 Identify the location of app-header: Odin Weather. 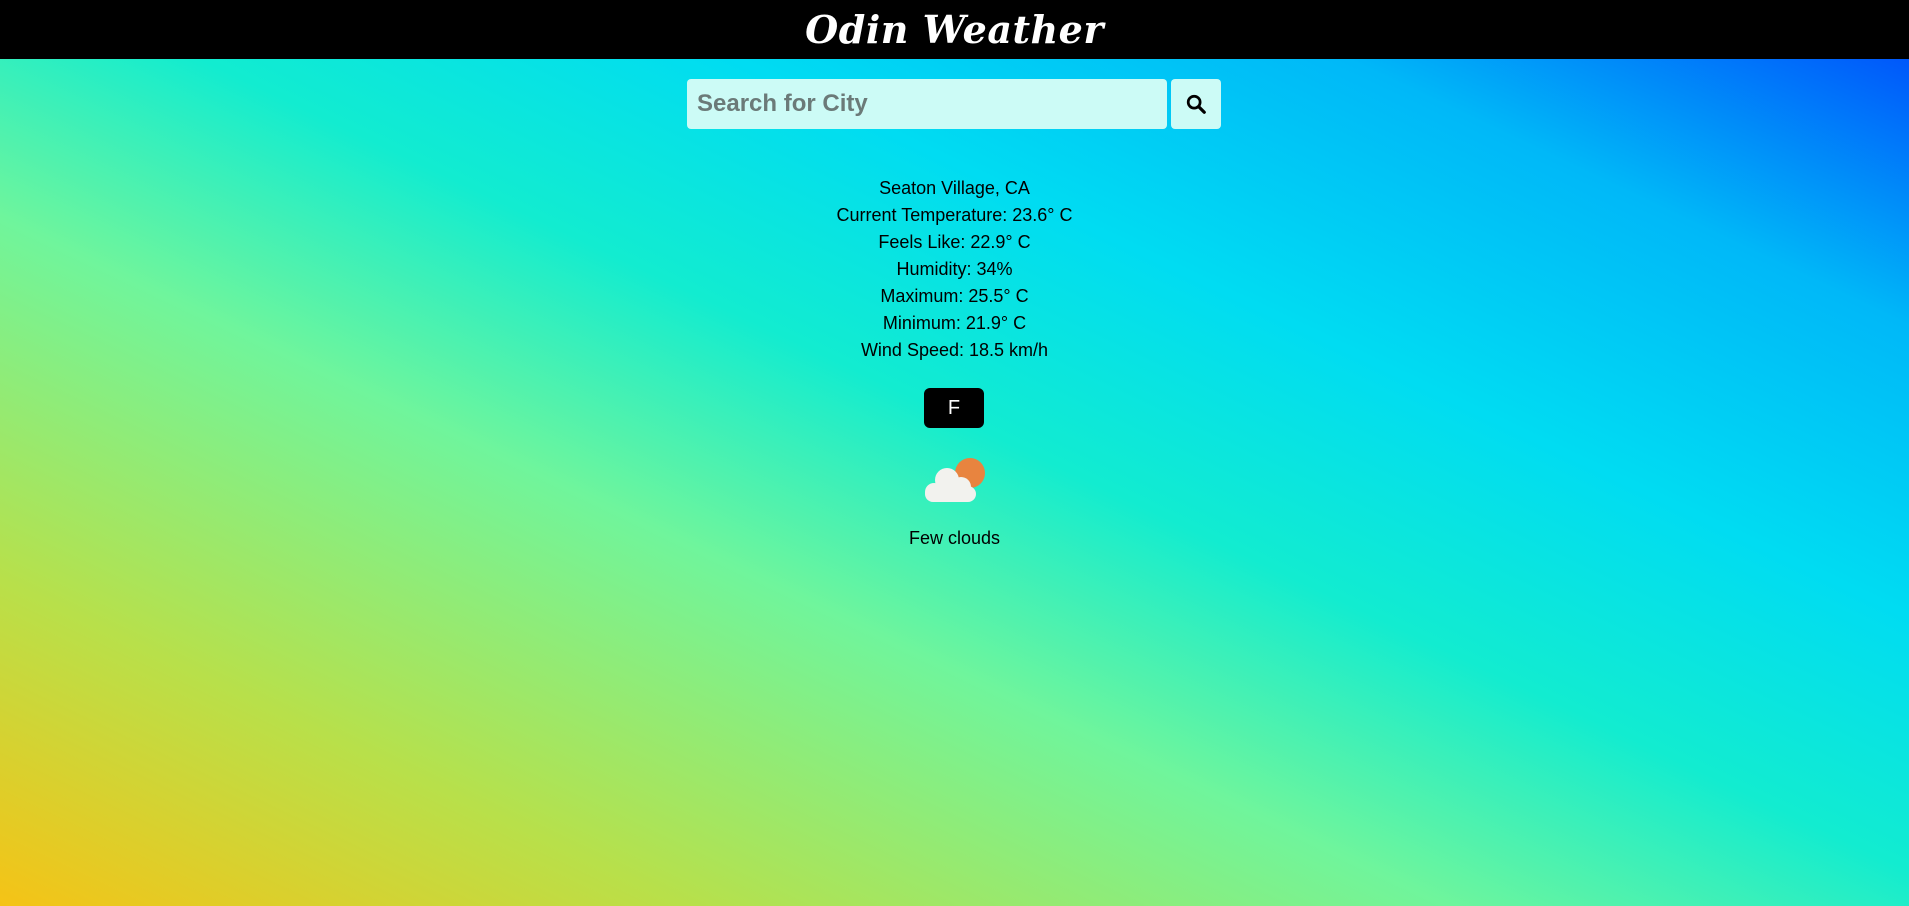
(954, 29).